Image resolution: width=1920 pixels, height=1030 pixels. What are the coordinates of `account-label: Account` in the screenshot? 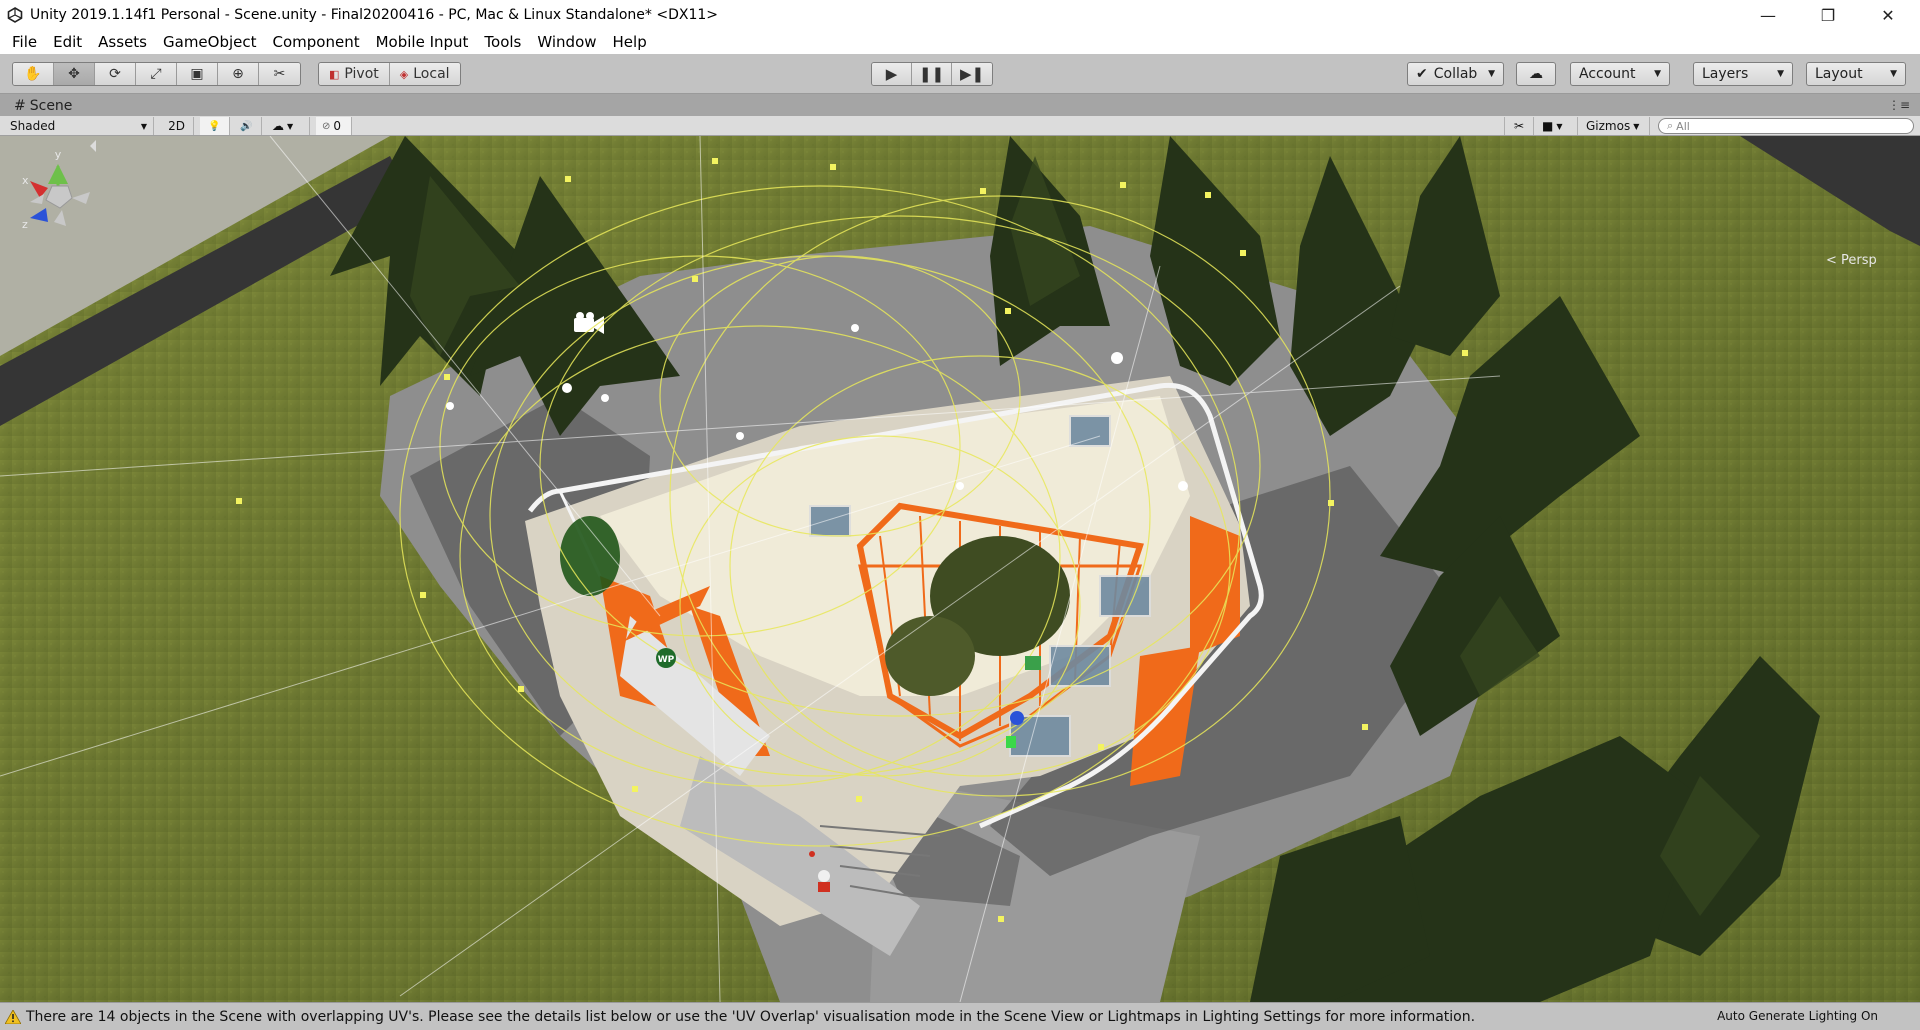 It's located at (1607, 74).